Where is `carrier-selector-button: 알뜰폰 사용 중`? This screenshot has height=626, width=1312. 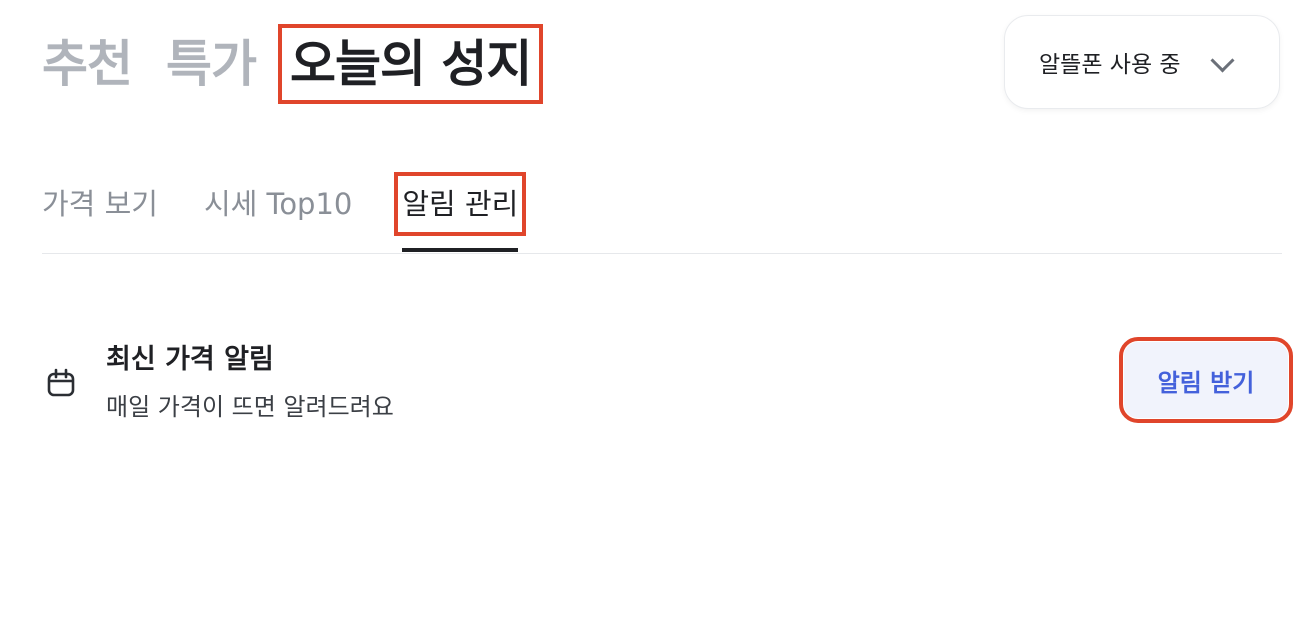 carrier-selector-button: 알뜰폰 사용 중 is located at coordinates (1142, 62).